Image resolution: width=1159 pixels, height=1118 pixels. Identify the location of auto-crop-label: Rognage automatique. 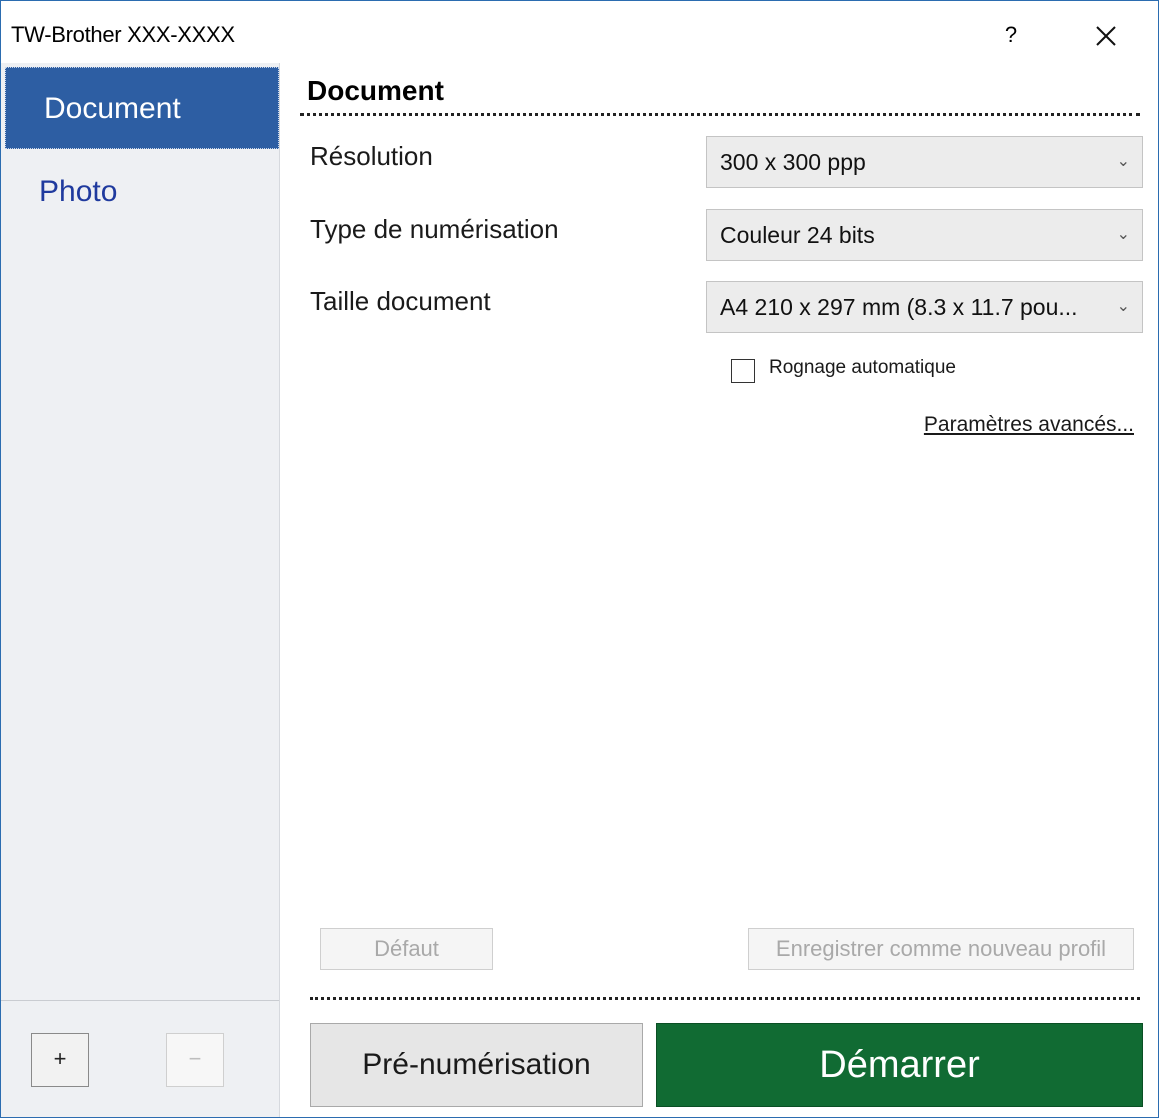
(862, 367).